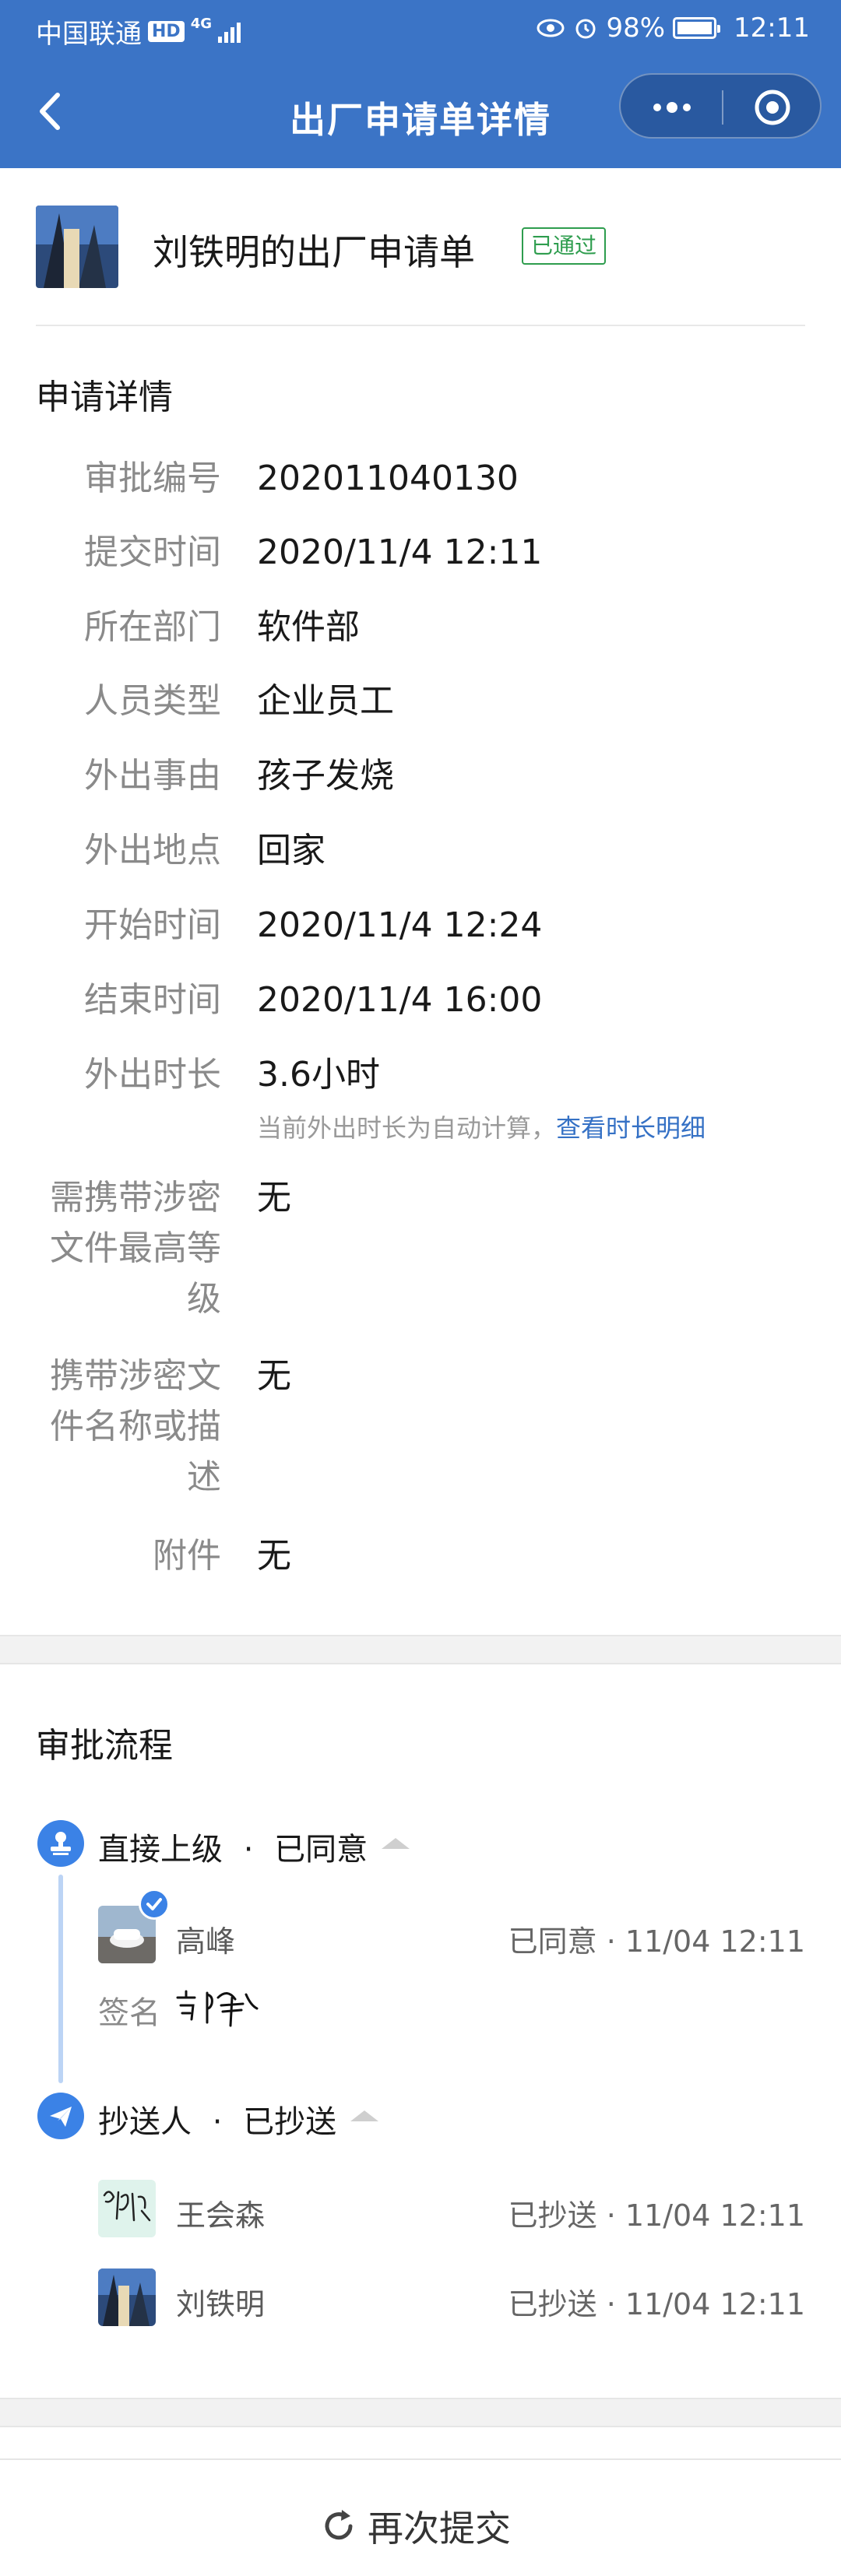 This screenshot has height=2576, width=841. What do you see at coordinates (135, 1426) in the screenshot?
I see `detail-label-line2: 件名称或描` at bounding box center [135, 1426].